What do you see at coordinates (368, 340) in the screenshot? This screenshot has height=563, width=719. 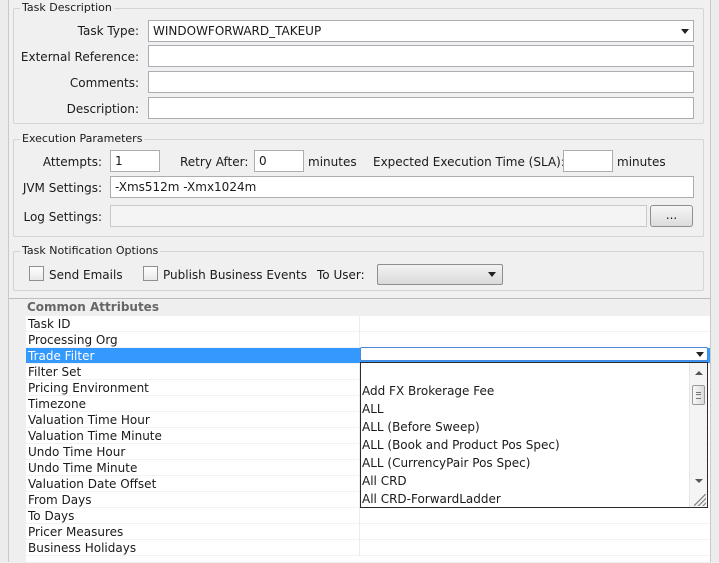 I see `property-row-processing-org: Processing Org` at bounding box center [368, 340].